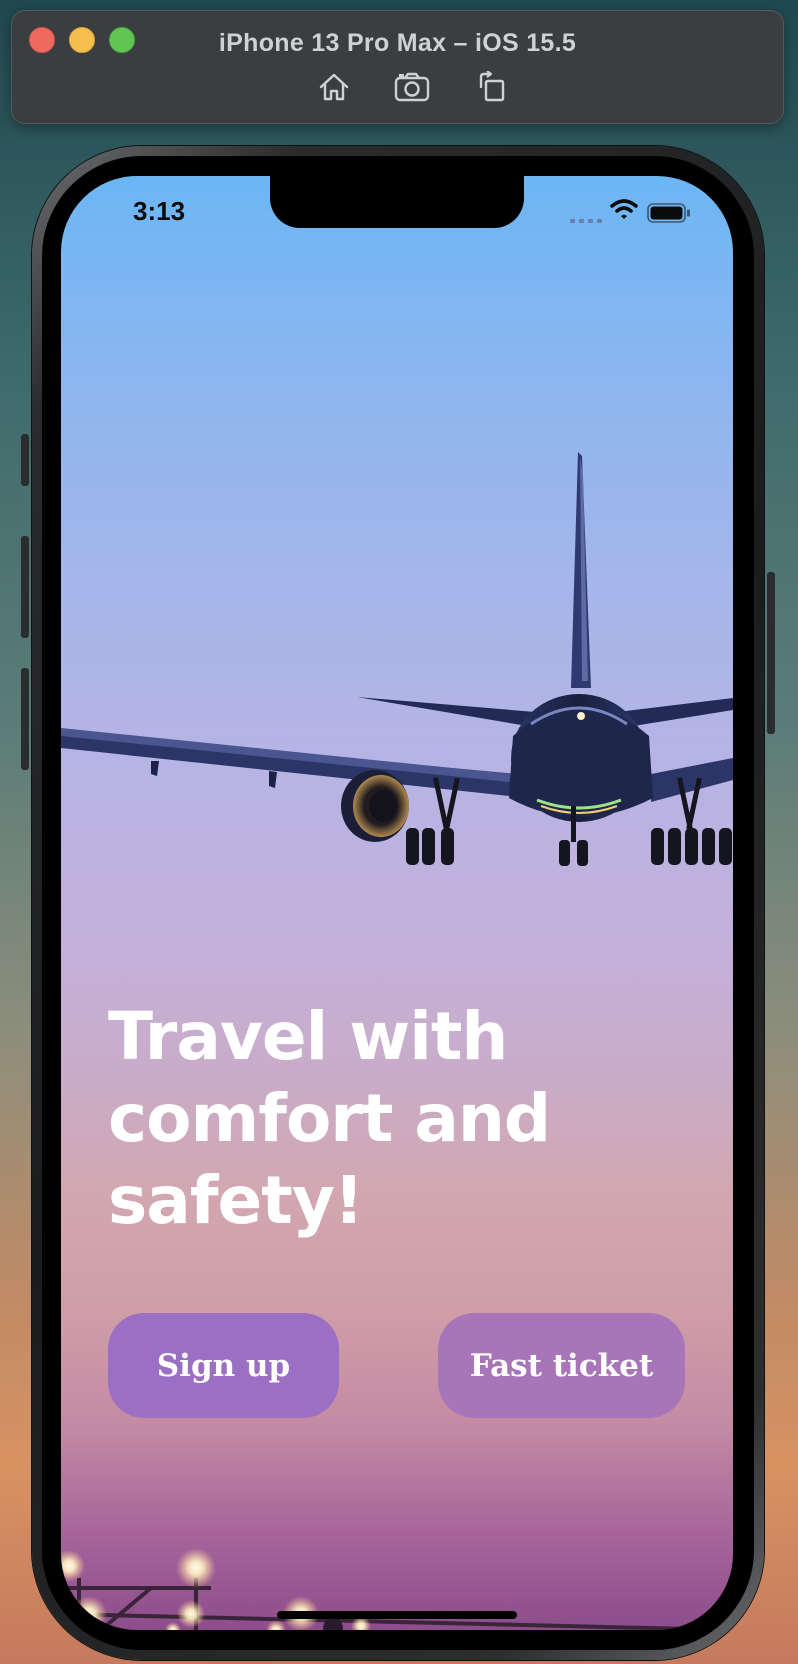  I want to click on screenshot-button, so click(412, 87).